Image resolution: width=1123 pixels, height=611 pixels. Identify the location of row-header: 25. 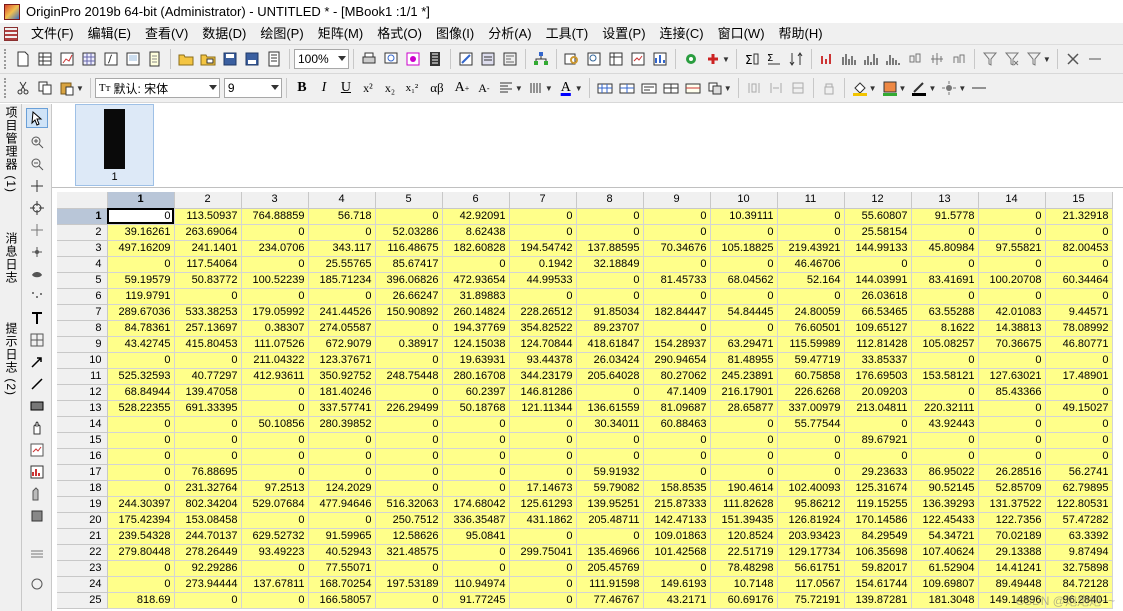
(82, 600).